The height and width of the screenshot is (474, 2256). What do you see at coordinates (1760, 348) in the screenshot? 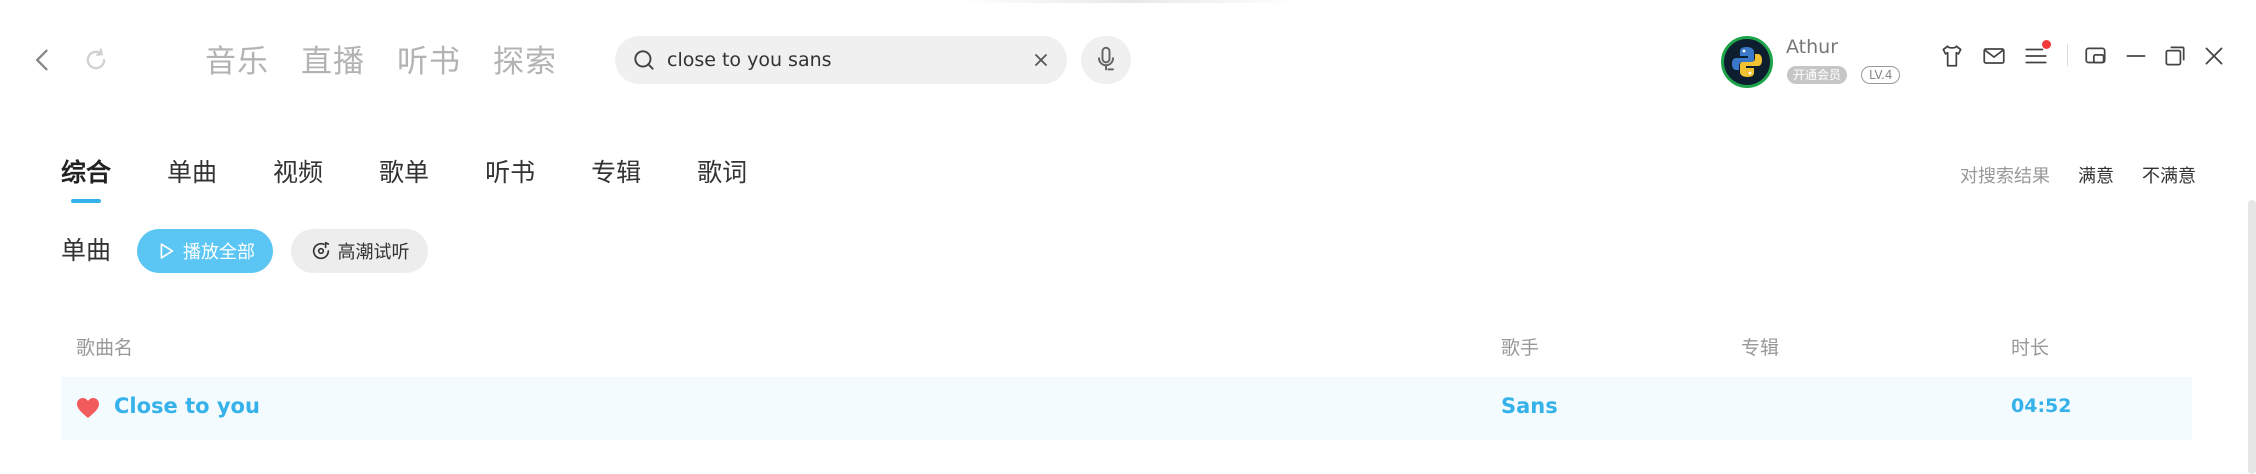
I see `header-album: 专辑` at bounding box center [1760, 348].